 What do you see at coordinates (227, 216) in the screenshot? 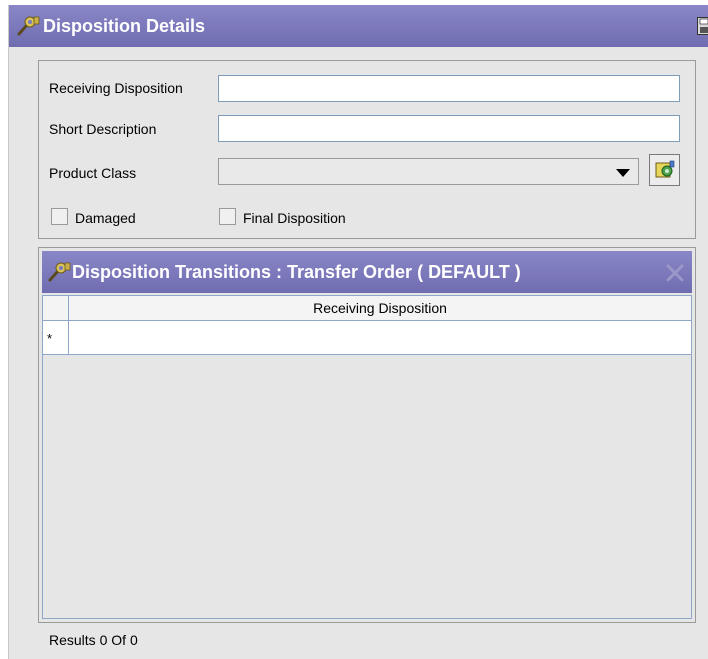
I see `final-disposition-checkbox` at bounding box center [227, 216].